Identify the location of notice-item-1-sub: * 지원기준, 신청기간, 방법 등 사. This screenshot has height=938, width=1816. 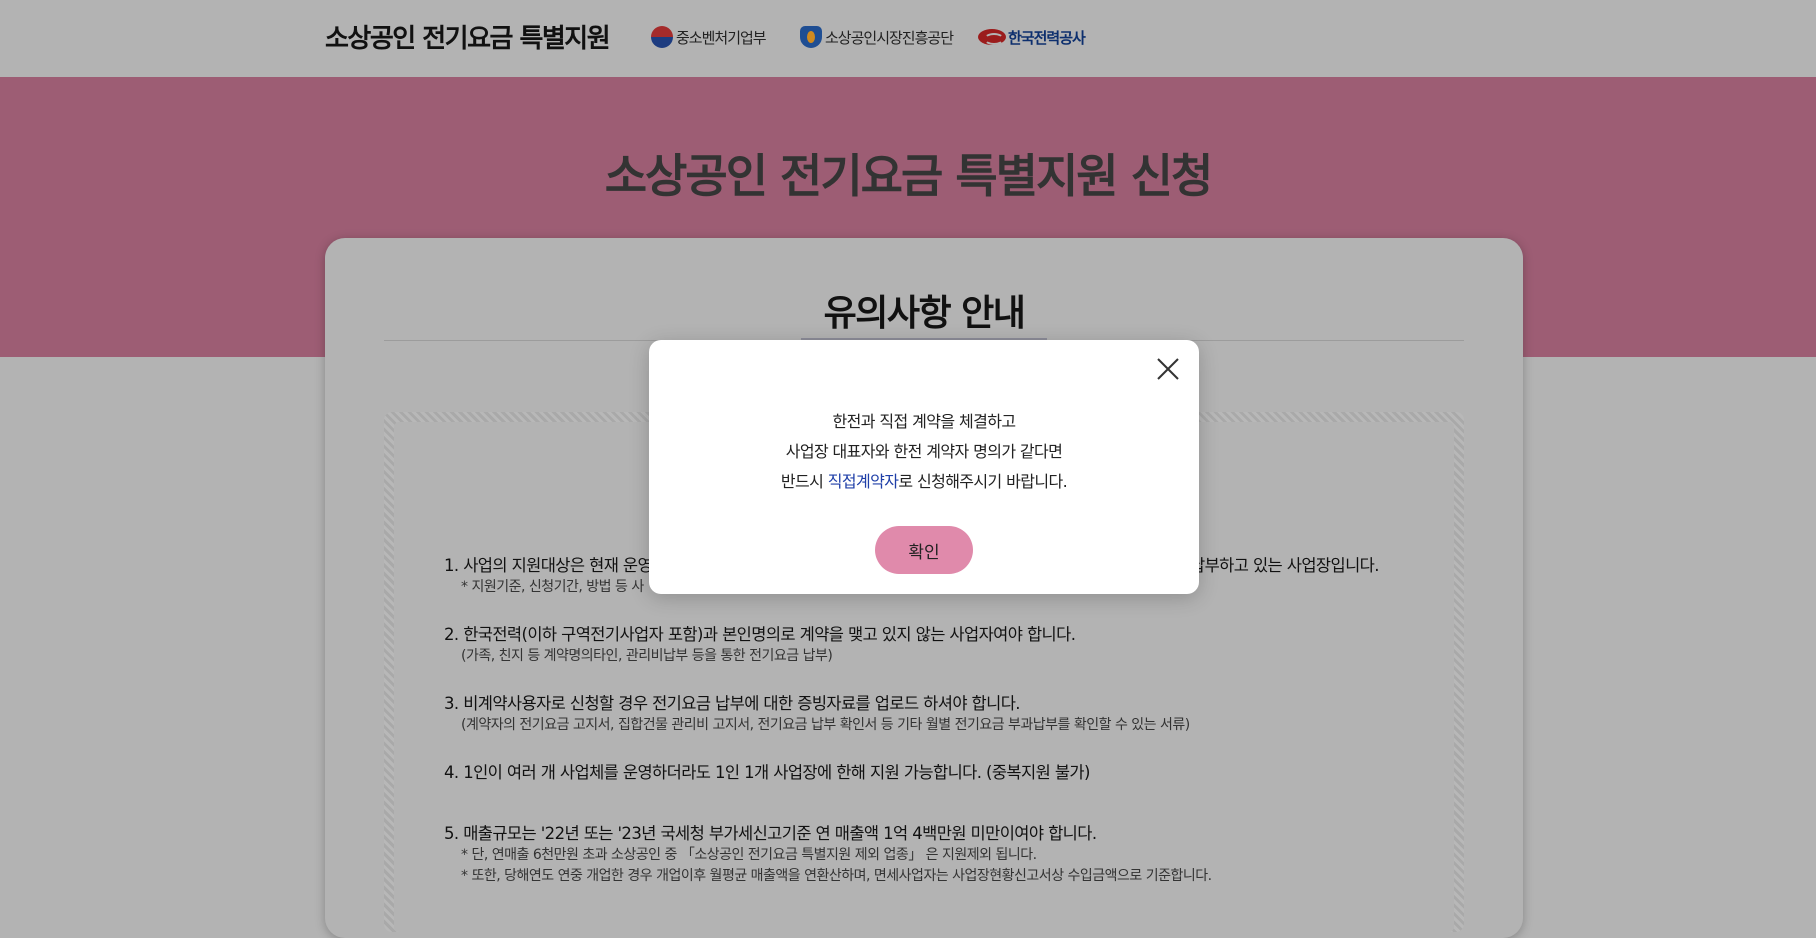
(552, 587).